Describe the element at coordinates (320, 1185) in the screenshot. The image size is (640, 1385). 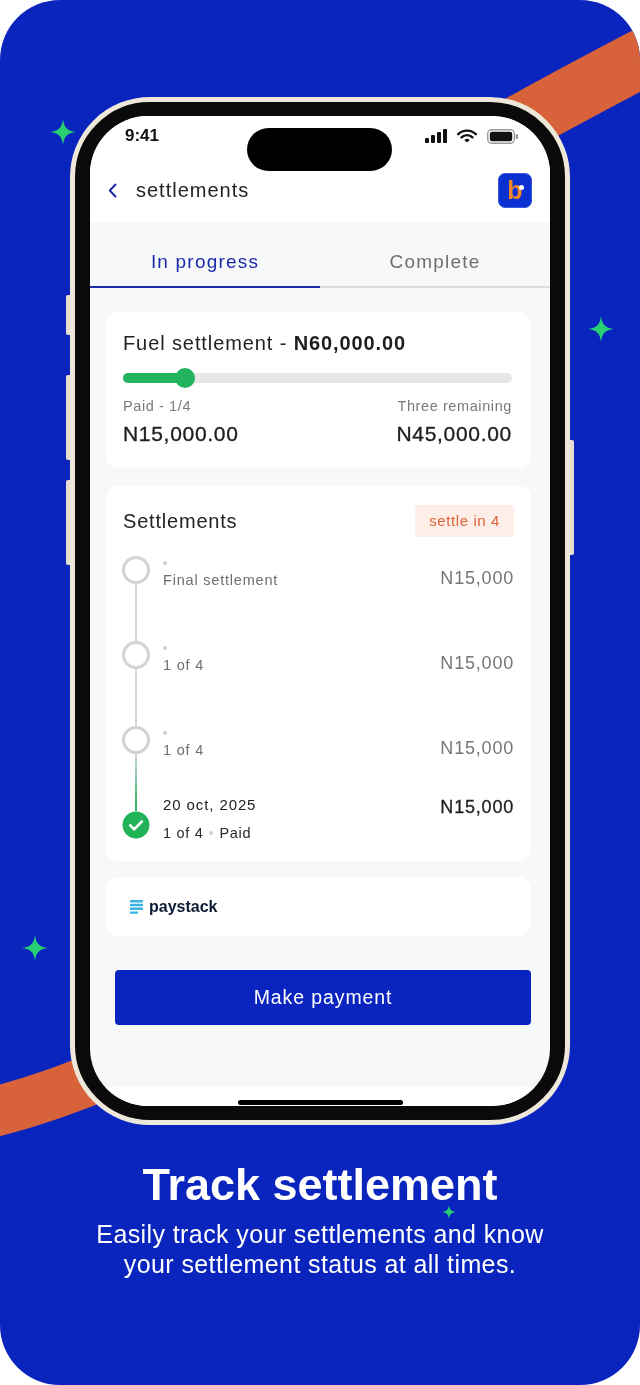
I see `caption-title: Track settlement` at that location.